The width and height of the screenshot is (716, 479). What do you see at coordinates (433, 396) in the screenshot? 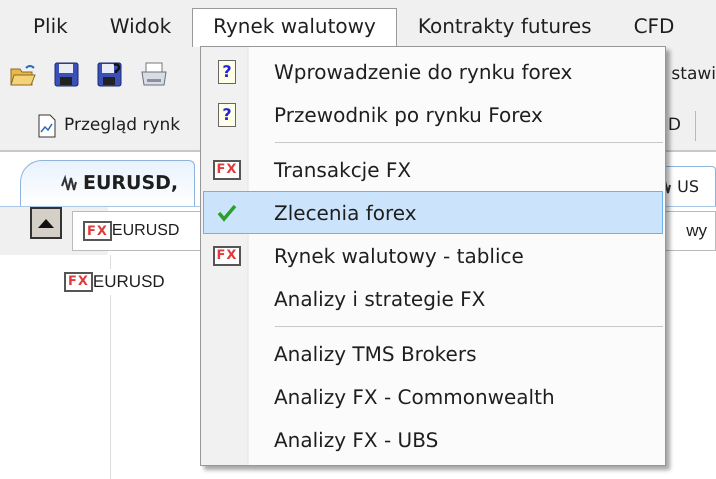
I see `menu-item: Analizy FX - Commonwealth` at bounding box center [433, 396].